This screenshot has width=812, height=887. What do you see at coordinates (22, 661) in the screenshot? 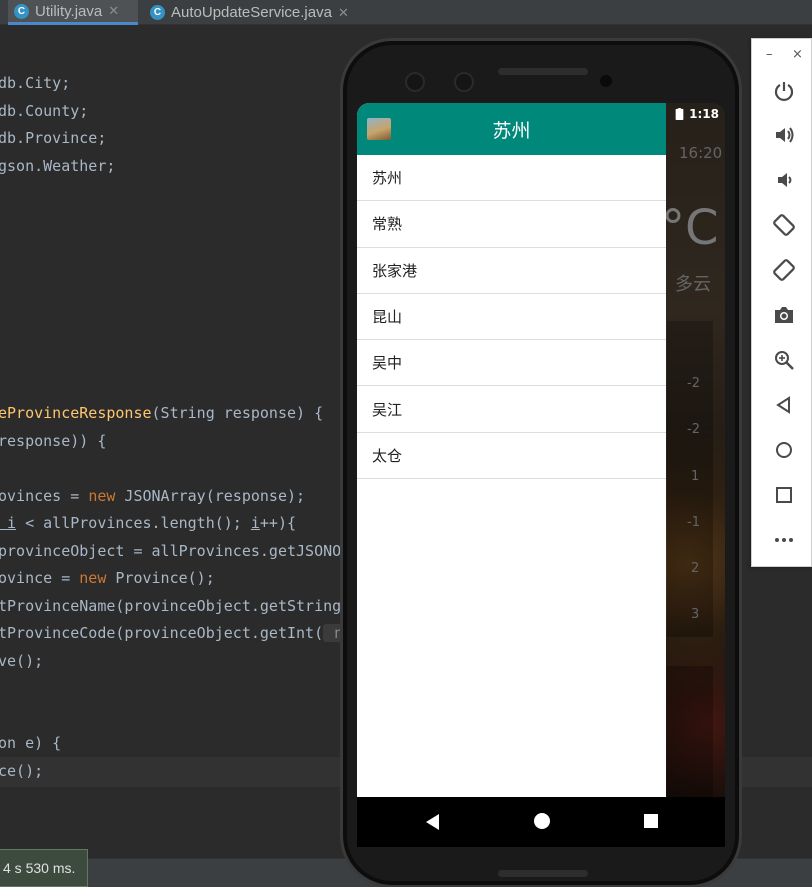
I see `code-line: ve();` at bounding box center [22, 661].